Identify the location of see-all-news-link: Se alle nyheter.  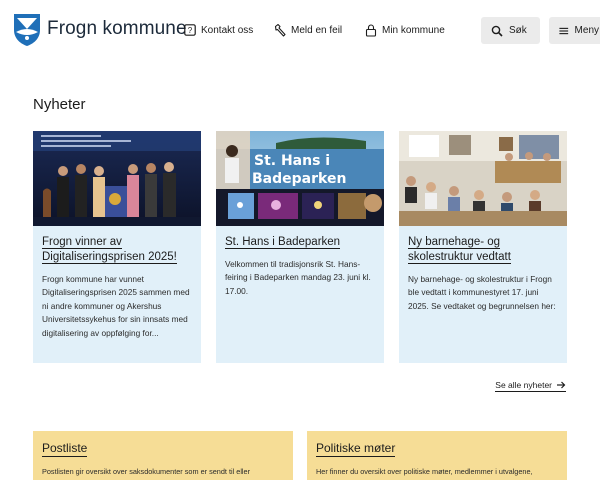
(530, 386).